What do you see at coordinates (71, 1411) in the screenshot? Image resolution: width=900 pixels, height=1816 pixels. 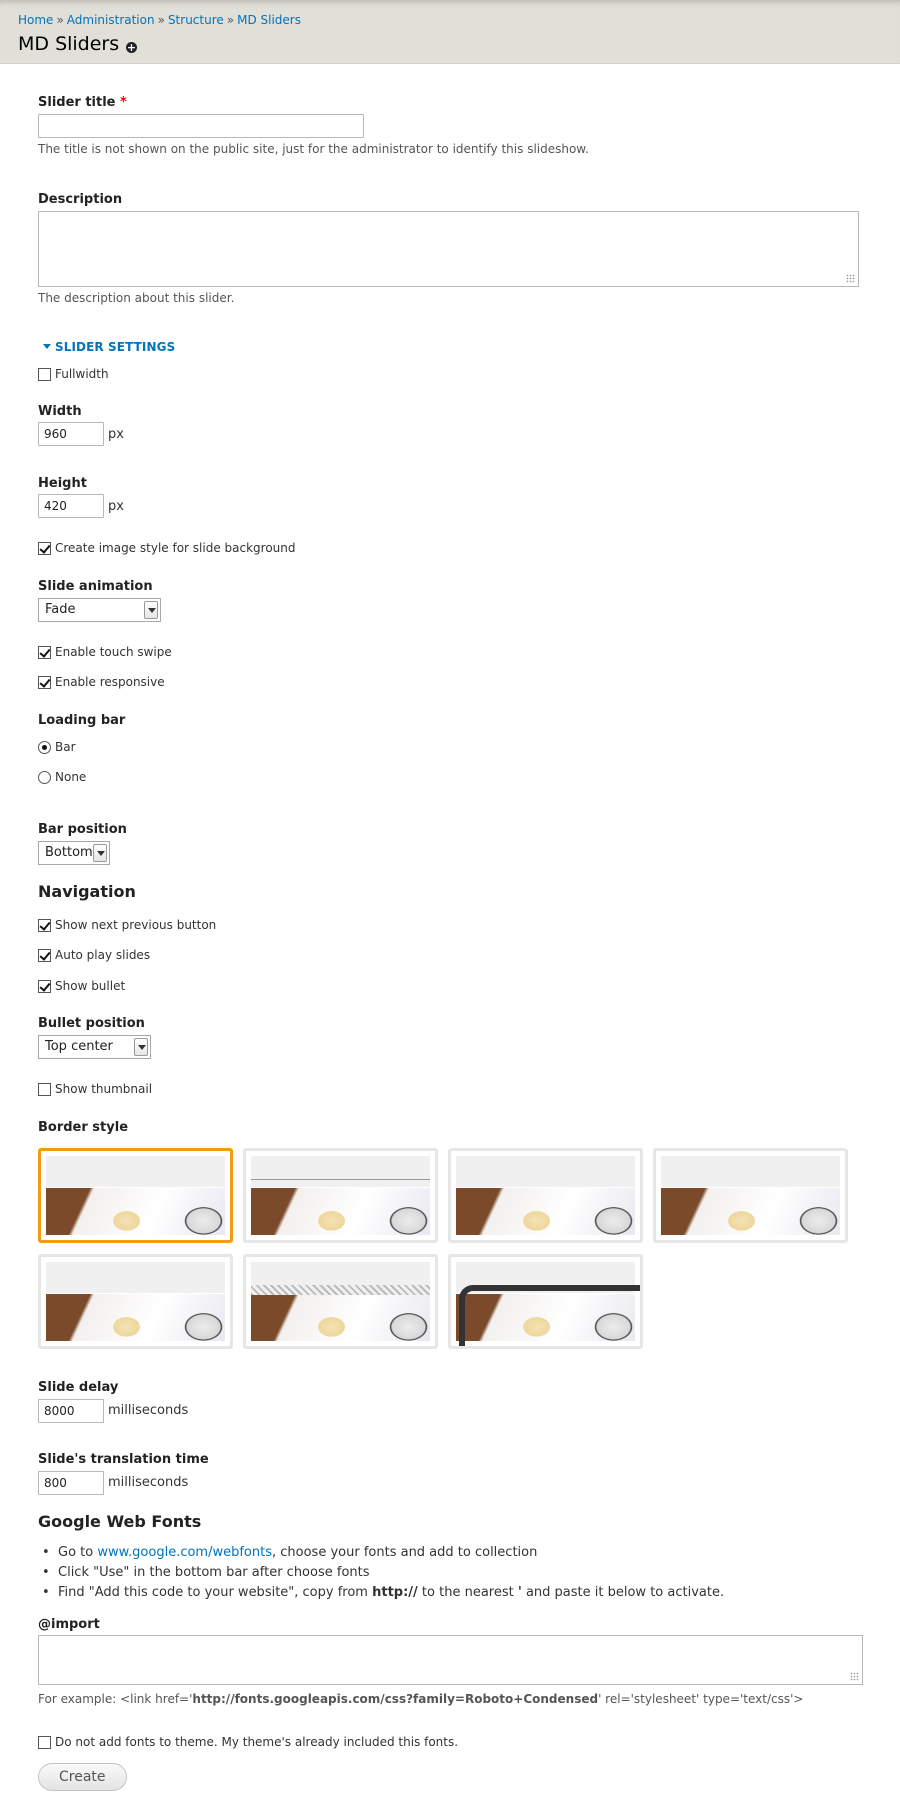 I see `slide-delay-input` at bounding box center [71, 1411].